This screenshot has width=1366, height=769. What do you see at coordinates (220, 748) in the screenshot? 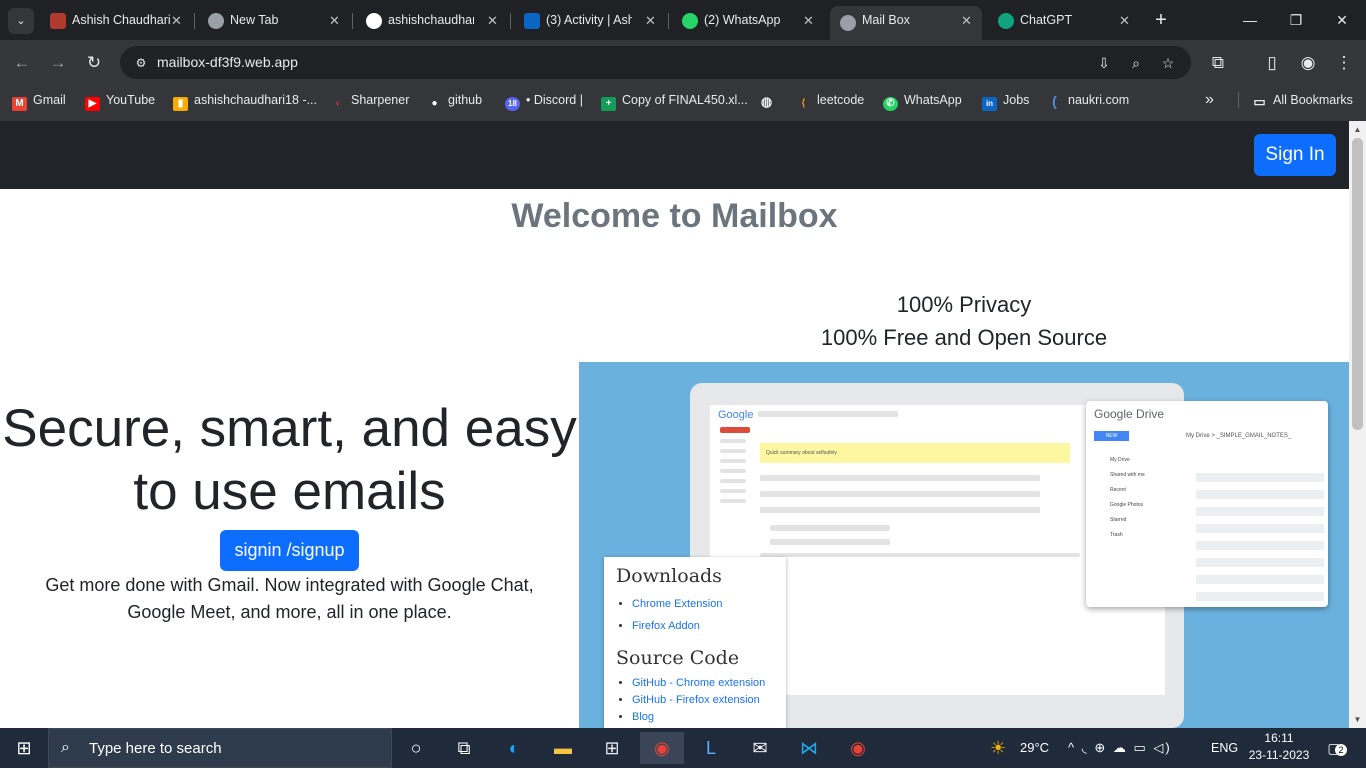
I see `taskbar-search-box: ⌕ Type here to search` at bounding box center [220, 748].